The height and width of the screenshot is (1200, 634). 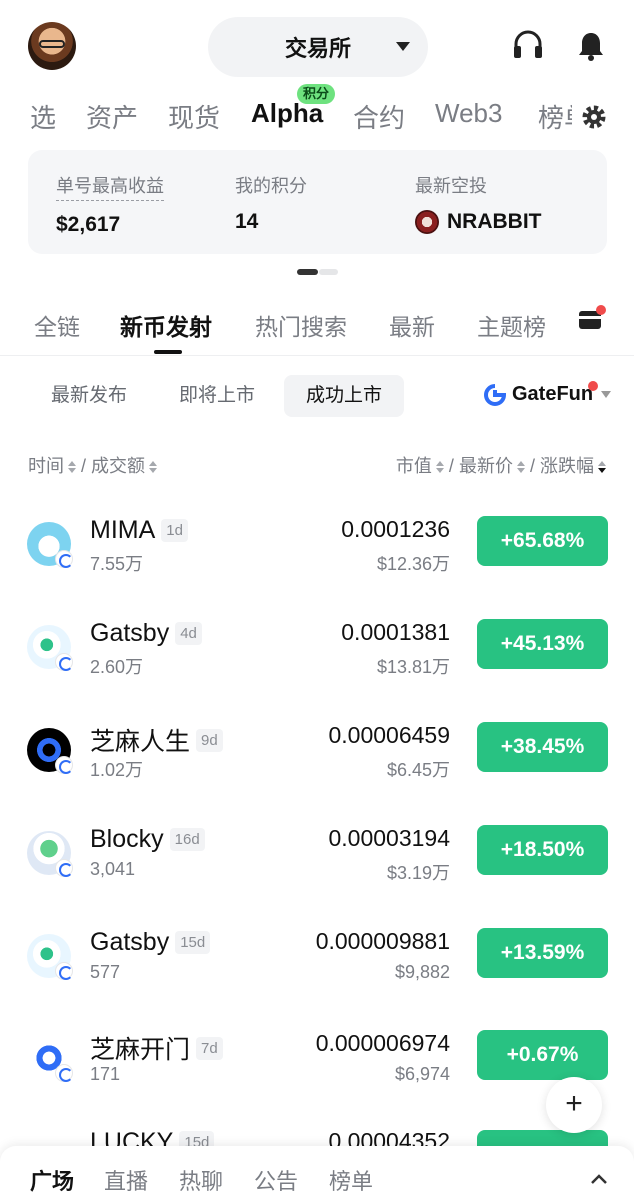 I want to click on points-label: 我的积分, so click(x=271, y=186).